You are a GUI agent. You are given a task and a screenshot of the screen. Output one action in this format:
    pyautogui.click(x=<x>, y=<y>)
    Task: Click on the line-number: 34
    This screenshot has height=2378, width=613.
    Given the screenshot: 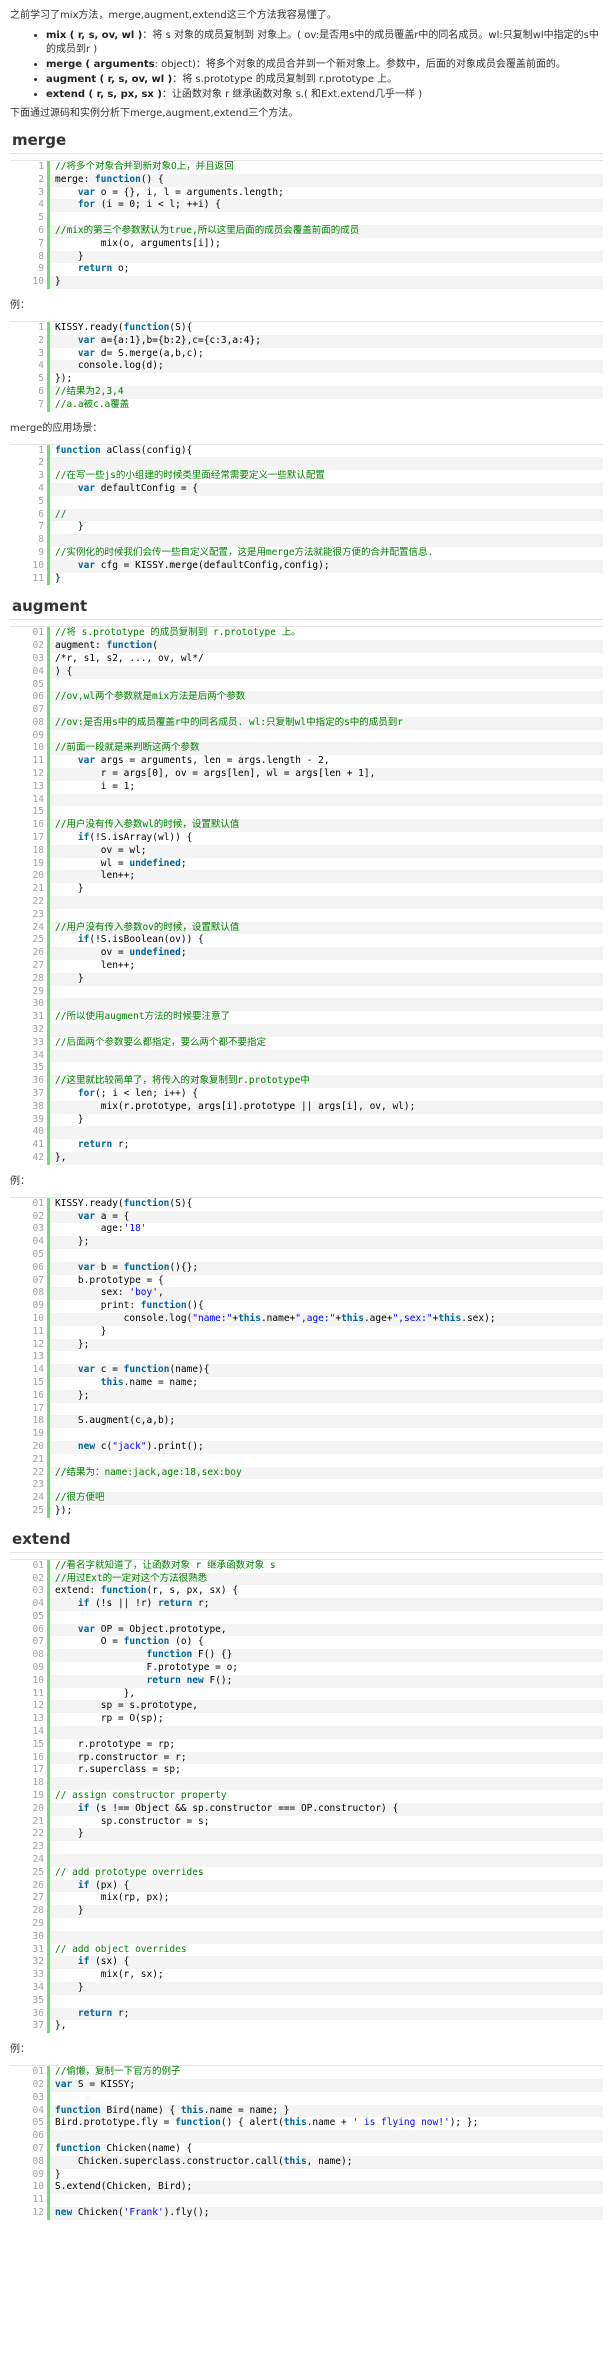 What is the action you would take?
    pyautogui.click(x=30, y=1056)
    